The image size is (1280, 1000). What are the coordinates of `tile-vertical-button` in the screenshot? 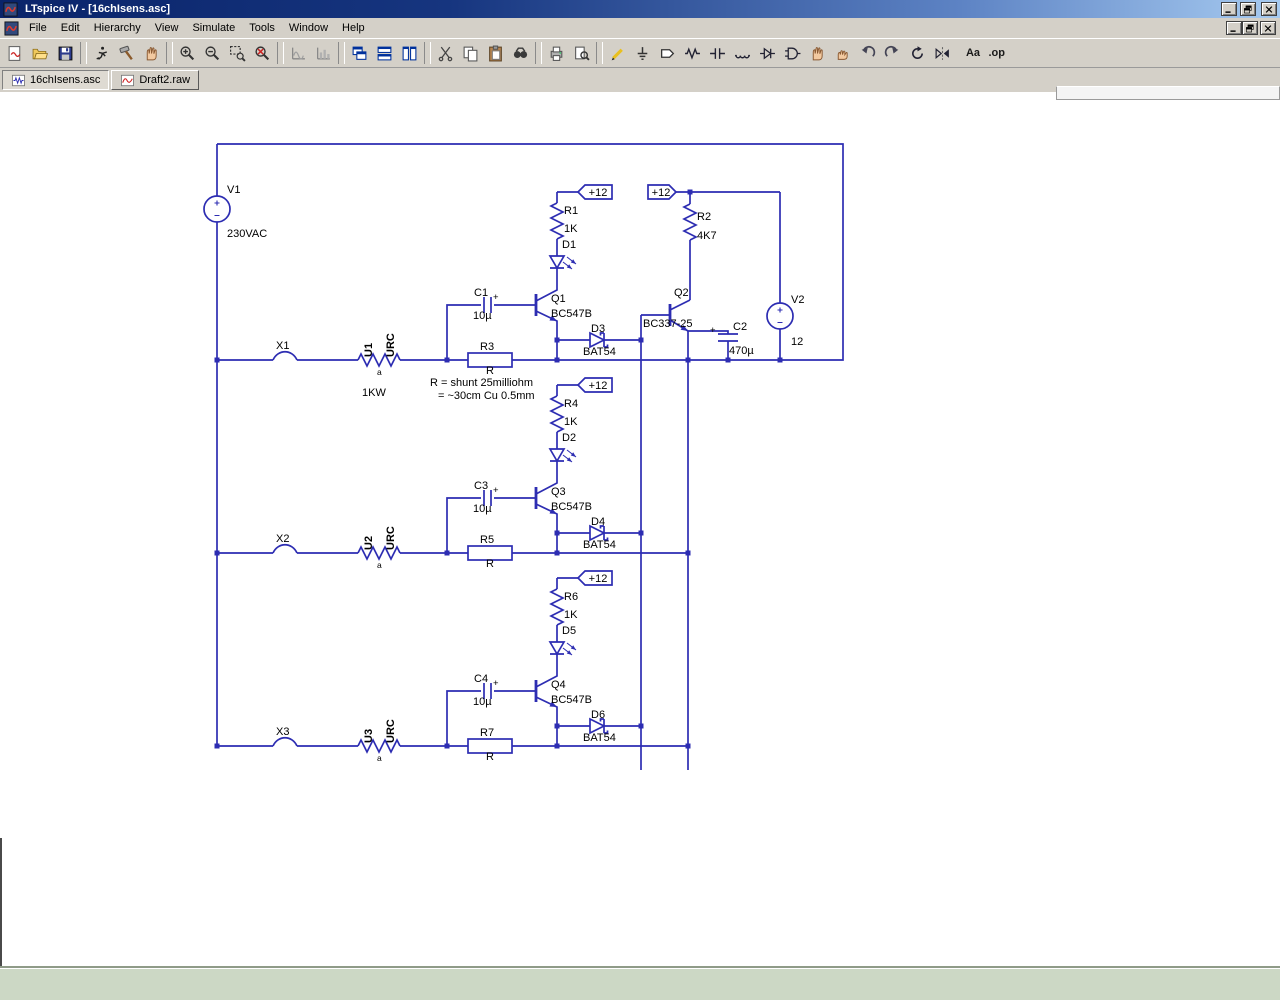 It's located at (409, 53).